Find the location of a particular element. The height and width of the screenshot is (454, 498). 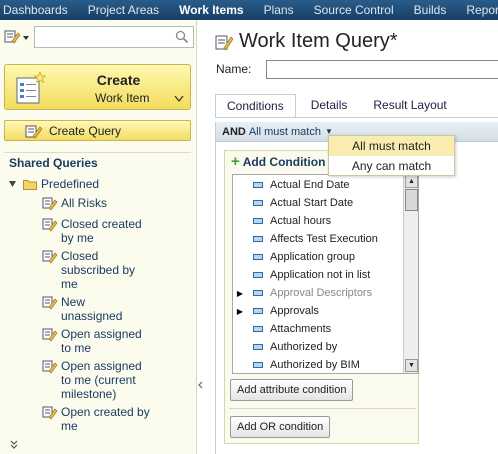

folder-icon is located at coordinates (30, 184).